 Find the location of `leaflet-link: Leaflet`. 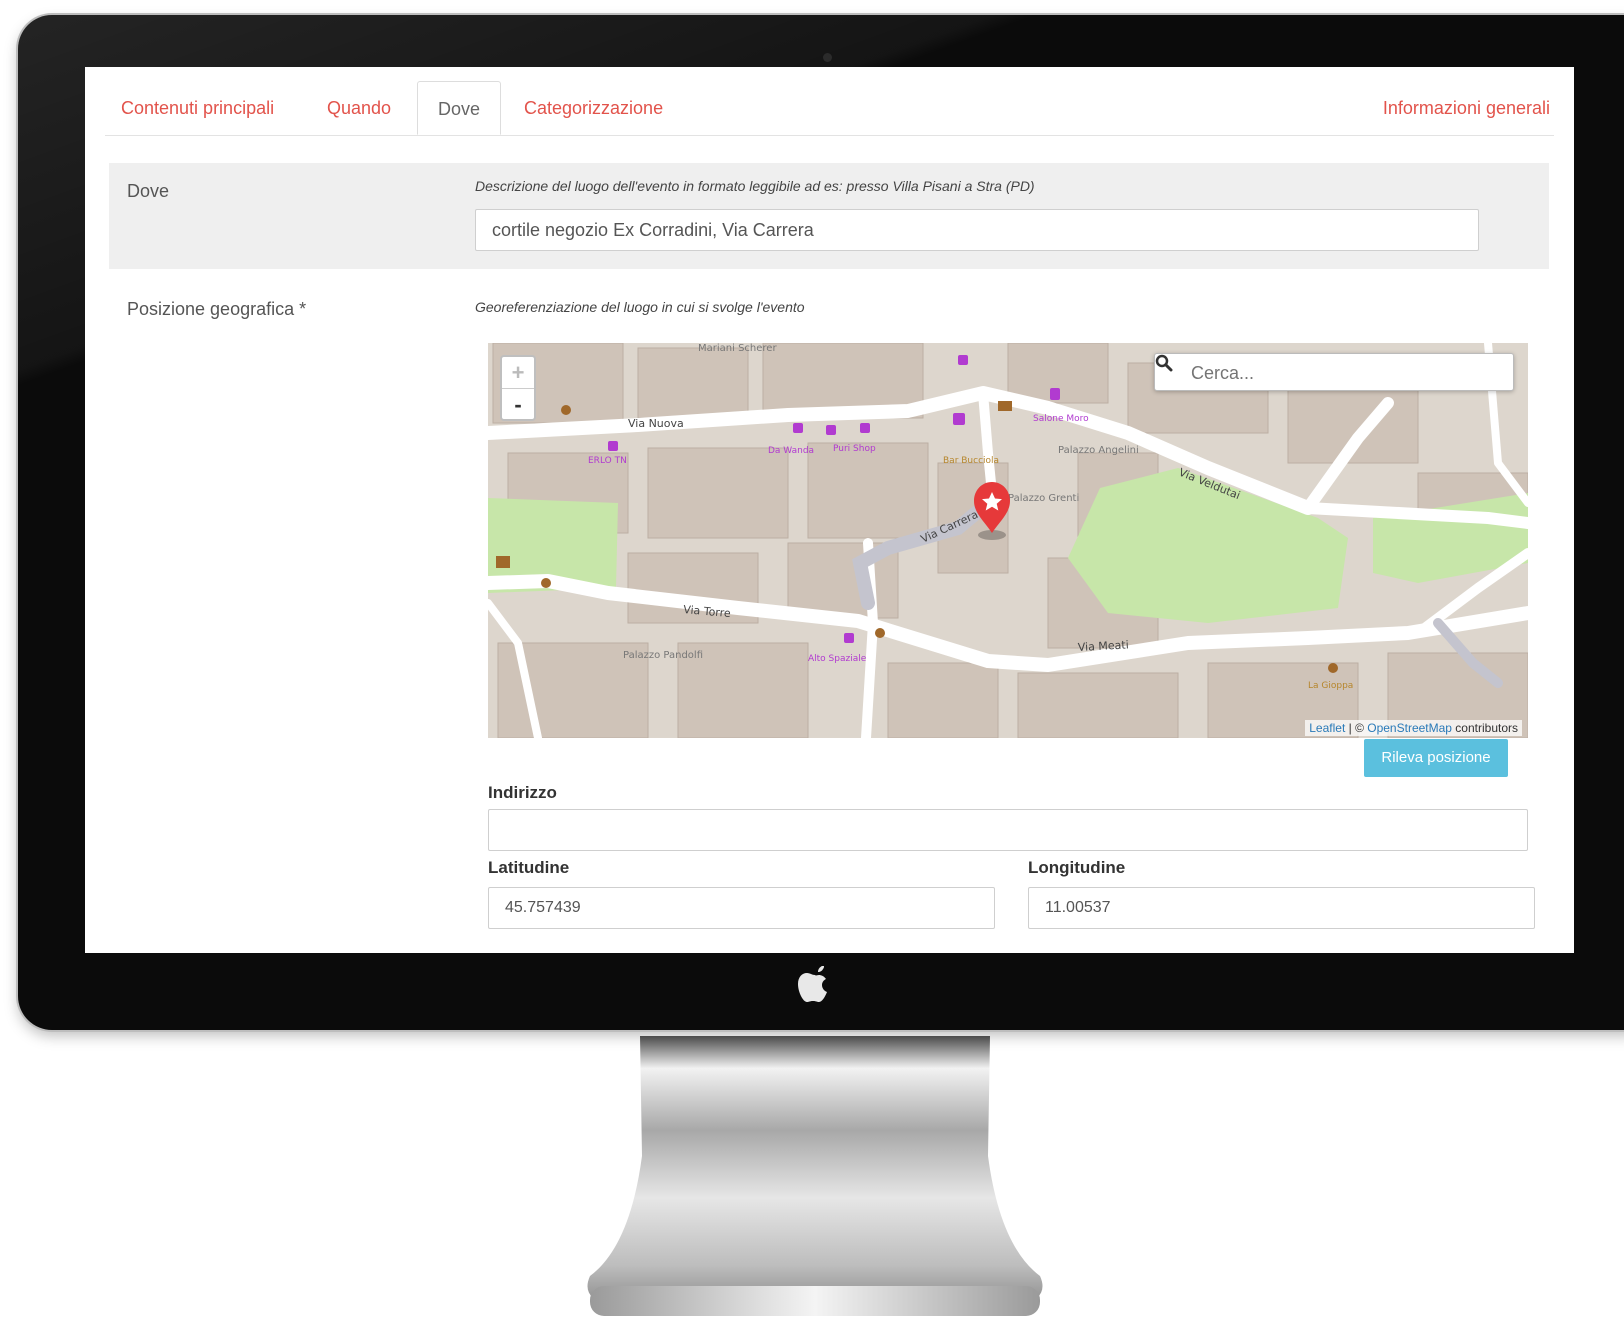

leaflet-link: Leaflet is located at coordinates (1327, 728).